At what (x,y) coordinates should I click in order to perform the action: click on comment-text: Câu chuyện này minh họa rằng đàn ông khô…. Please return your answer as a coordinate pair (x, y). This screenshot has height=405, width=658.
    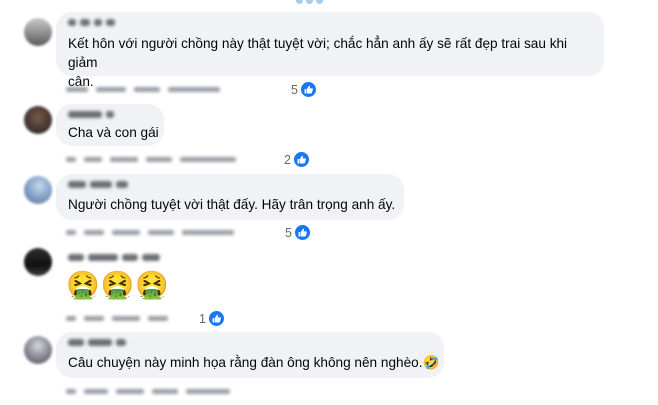
    Looking at the image, I should click on (253, 362).